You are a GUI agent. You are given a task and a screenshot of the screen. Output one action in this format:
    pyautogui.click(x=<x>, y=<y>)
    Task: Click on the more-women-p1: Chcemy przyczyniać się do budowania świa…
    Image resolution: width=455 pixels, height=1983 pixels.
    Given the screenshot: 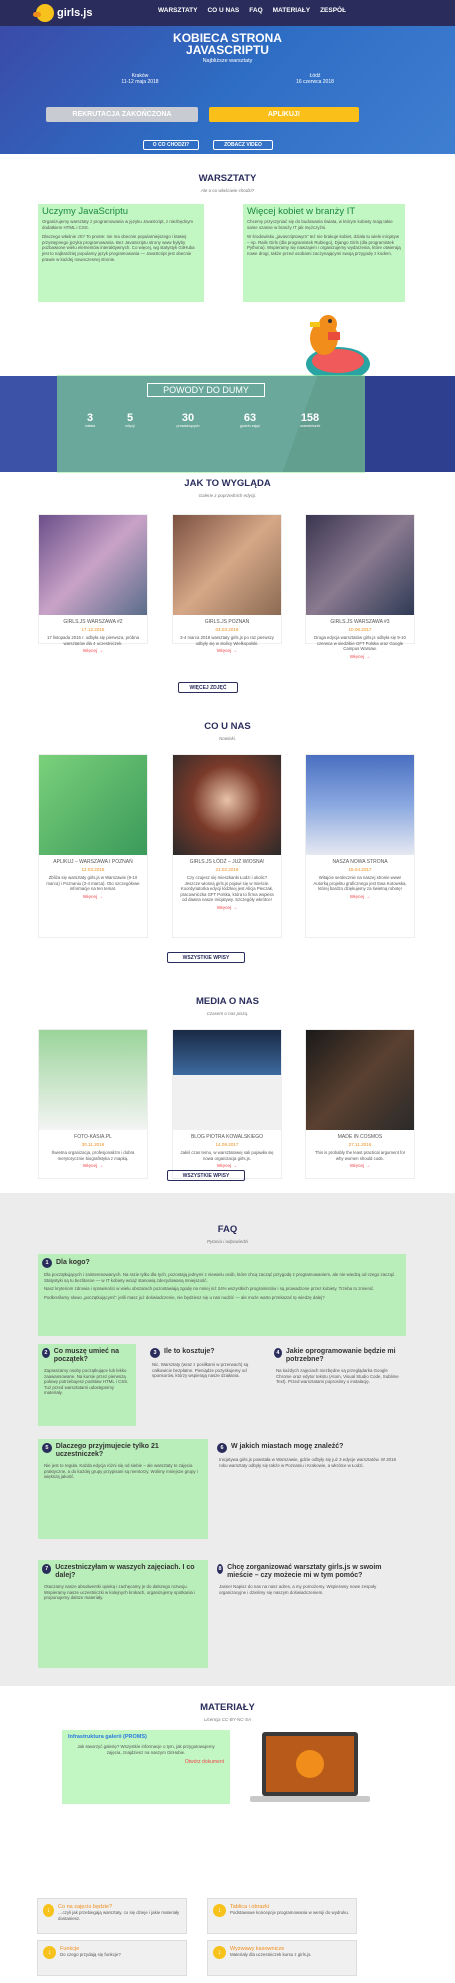 What is the action you would take?
    pyautogui.click(x=320, y=224)
    